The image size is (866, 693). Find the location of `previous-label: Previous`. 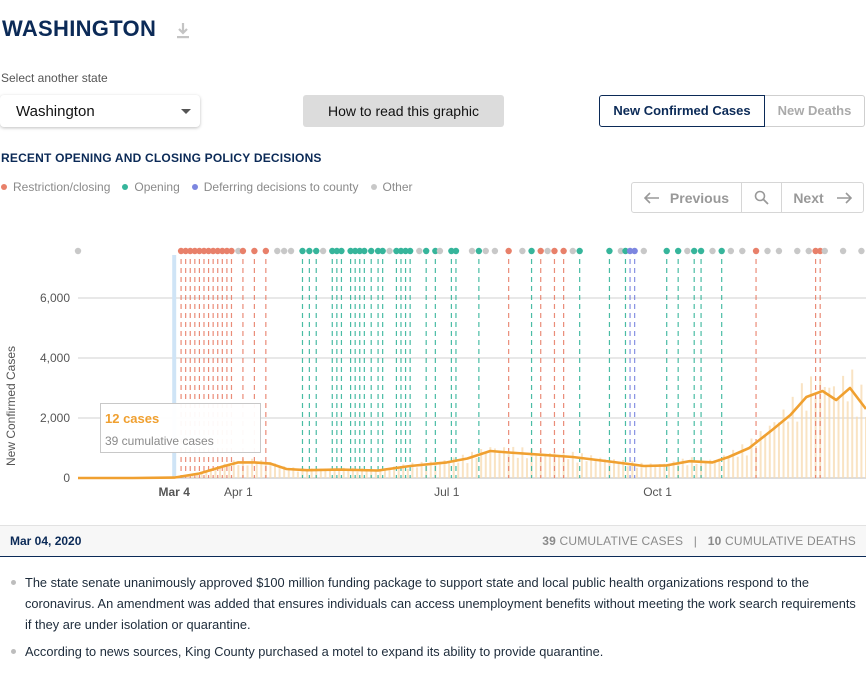

previous-label: Previous is located at coordinates (699, 197).